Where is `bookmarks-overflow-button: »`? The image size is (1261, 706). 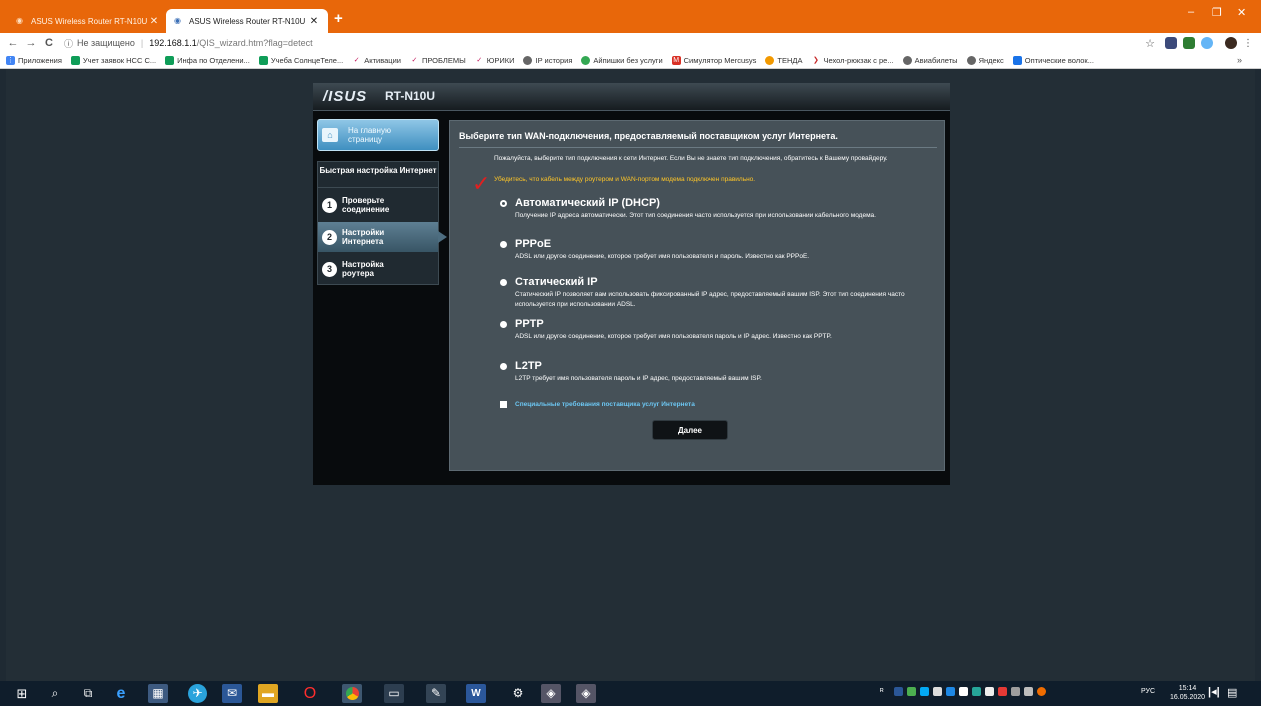 bookmarks-overflow-button: » is located at coordinates (1239, 60).